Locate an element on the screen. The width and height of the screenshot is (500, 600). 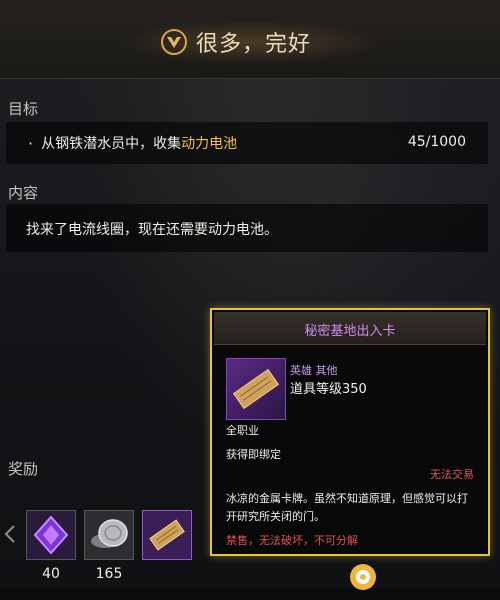
reward-count-coins: 165 is located at coordinates (109, 574).